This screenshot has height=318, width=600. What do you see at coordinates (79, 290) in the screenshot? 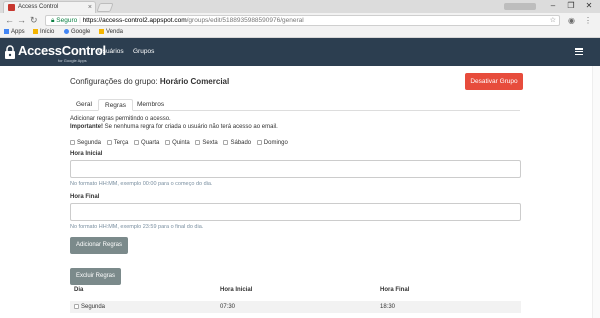
I see `col-header-dia: Dia` at bounding box center [79, 290].